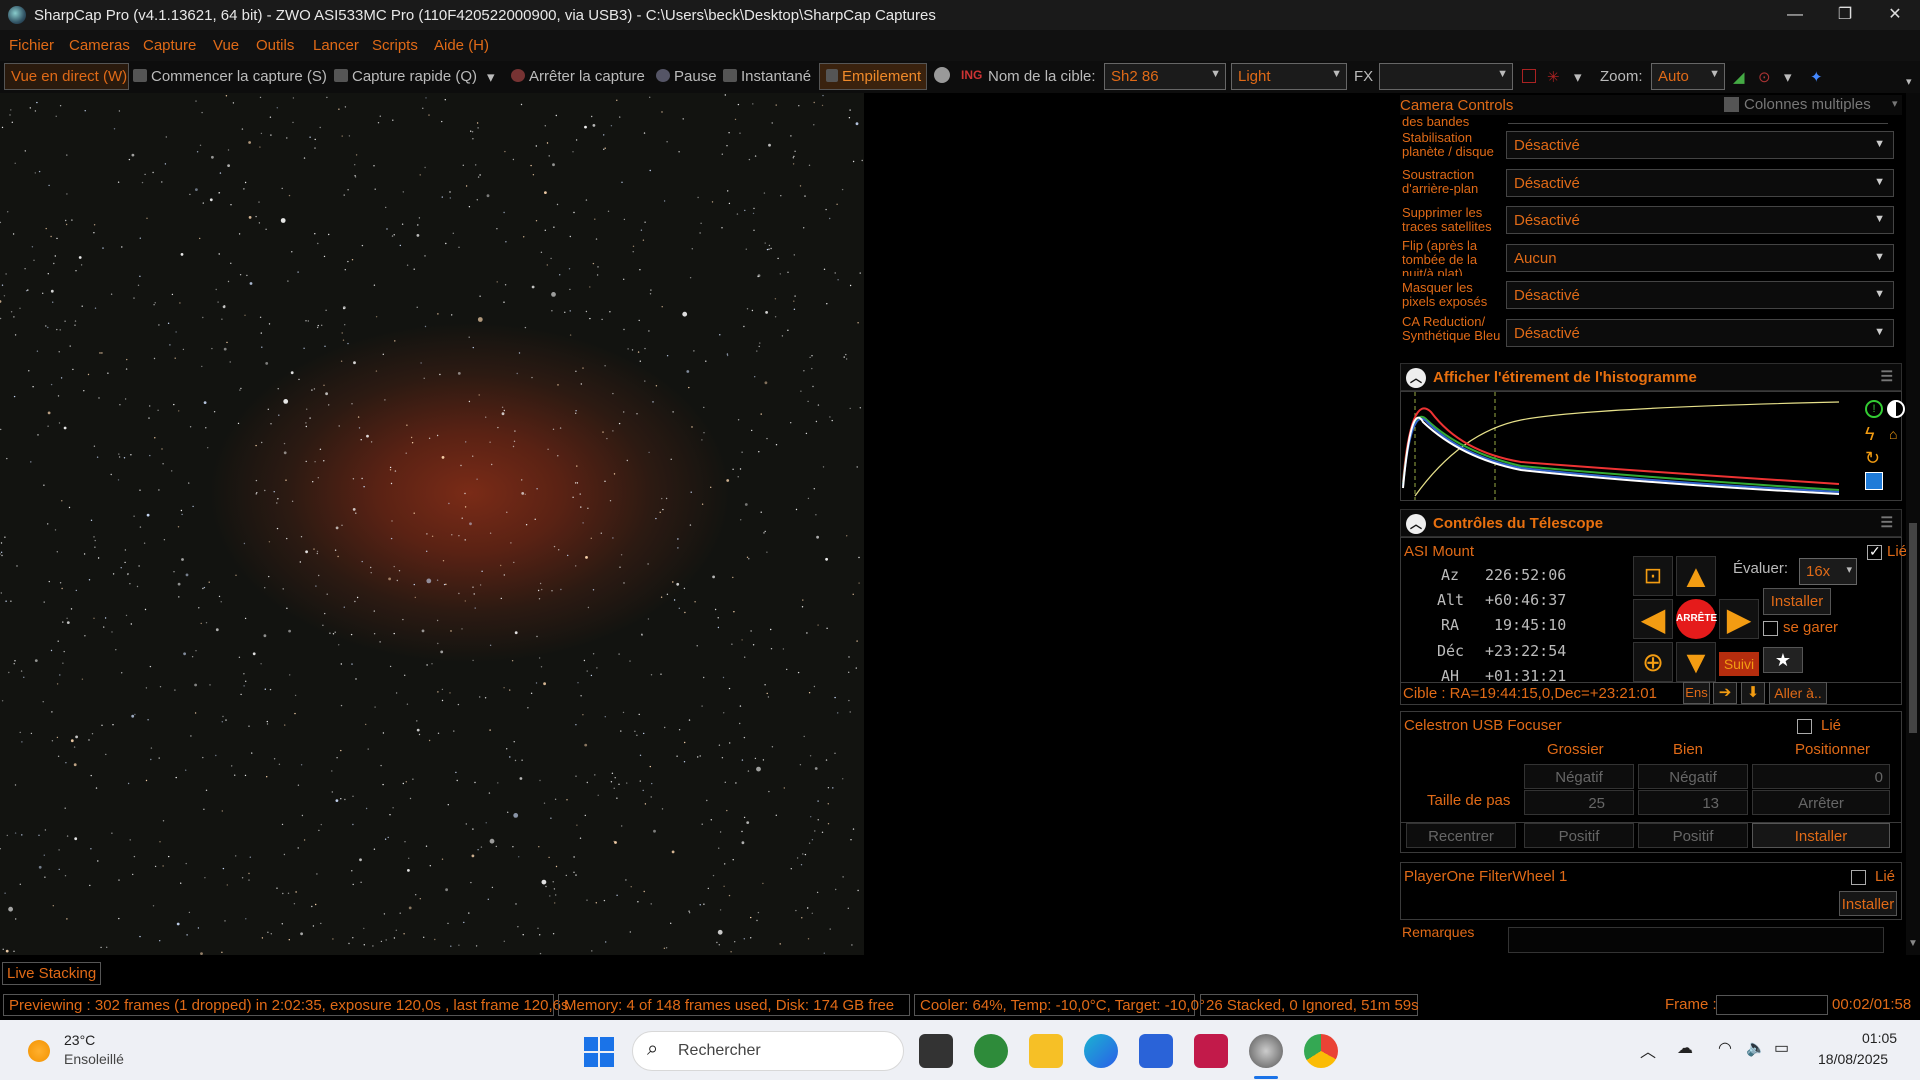  I want to click on search-box: ⌕ Rechercher, so click(768, 1051).